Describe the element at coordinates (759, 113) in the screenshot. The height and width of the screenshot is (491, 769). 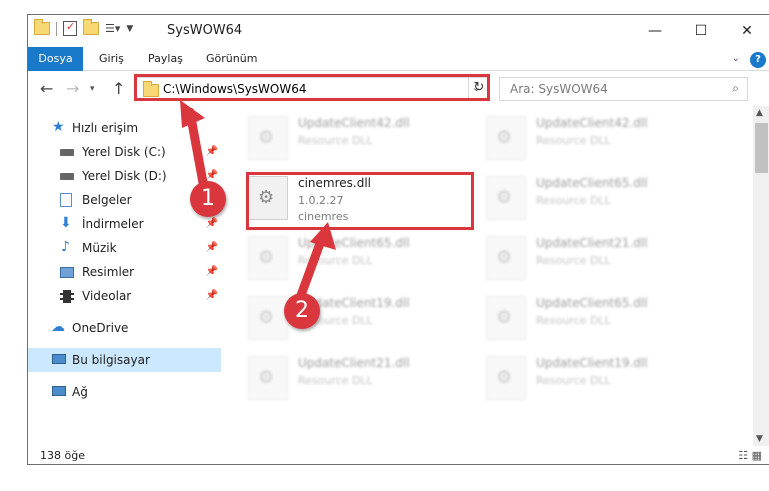
I see `scroll-up-icon: ▲` at that location.